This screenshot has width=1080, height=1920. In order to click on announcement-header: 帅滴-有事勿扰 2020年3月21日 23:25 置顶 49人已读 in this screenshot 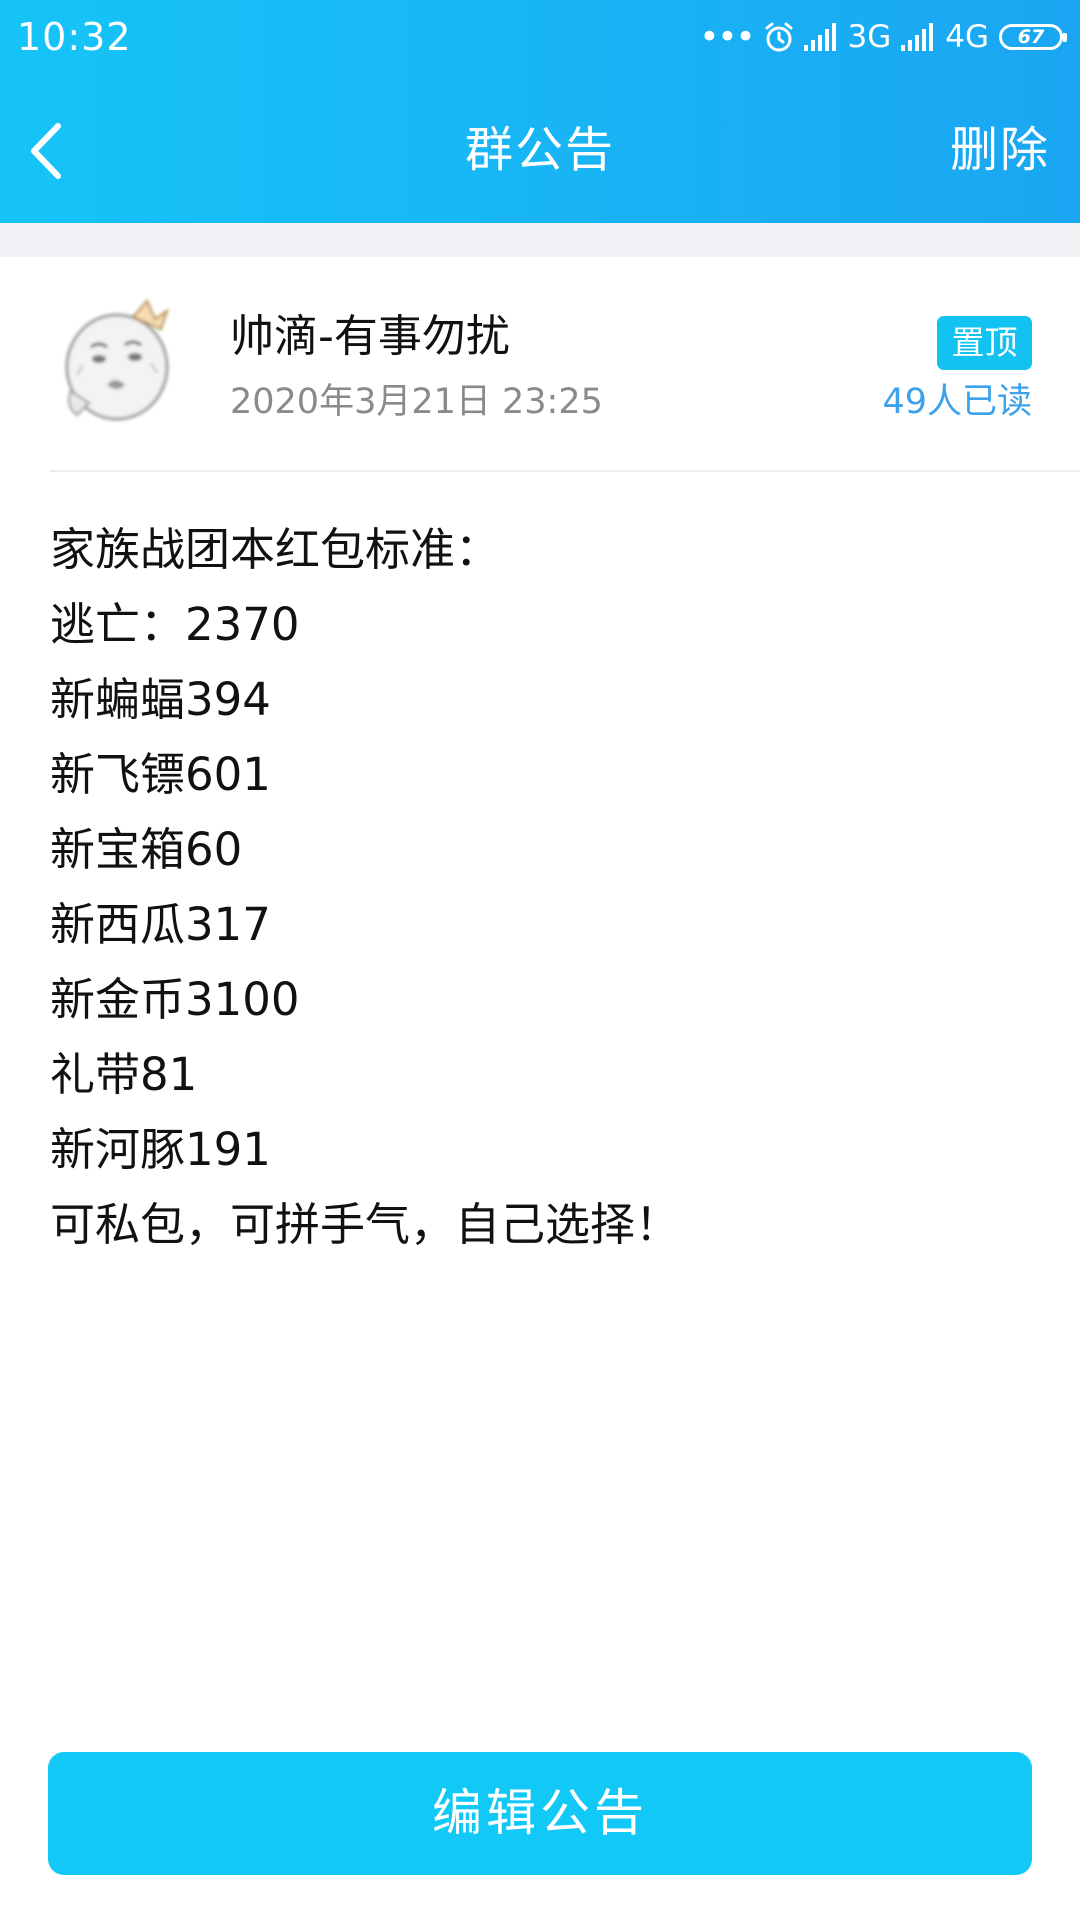, I will do `click(540, 364)`.